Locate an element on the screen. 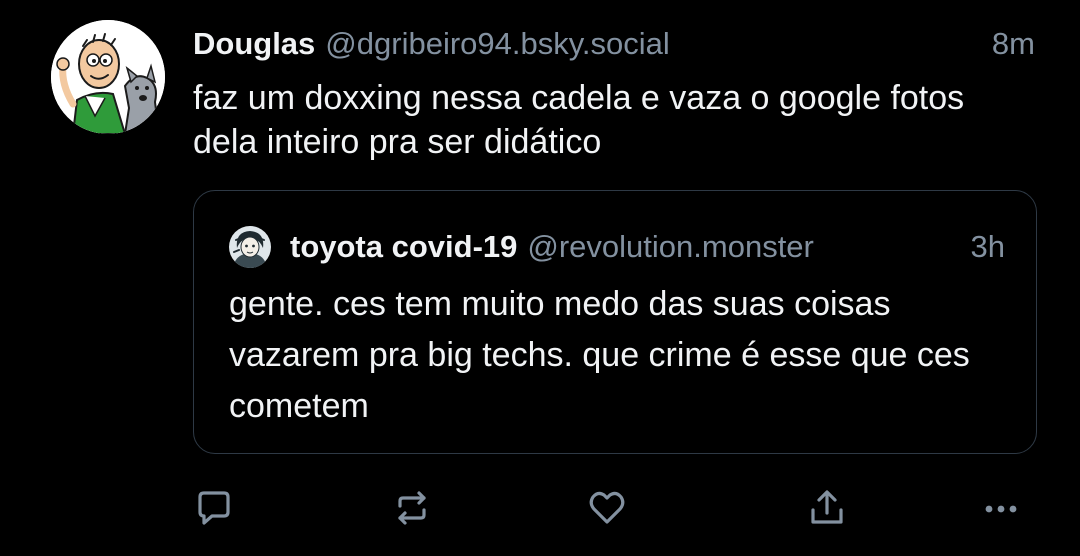 This screenshot has height=556, width=1080. quote-author-handle: @revolution.monster is located at coordinates (670, 246).